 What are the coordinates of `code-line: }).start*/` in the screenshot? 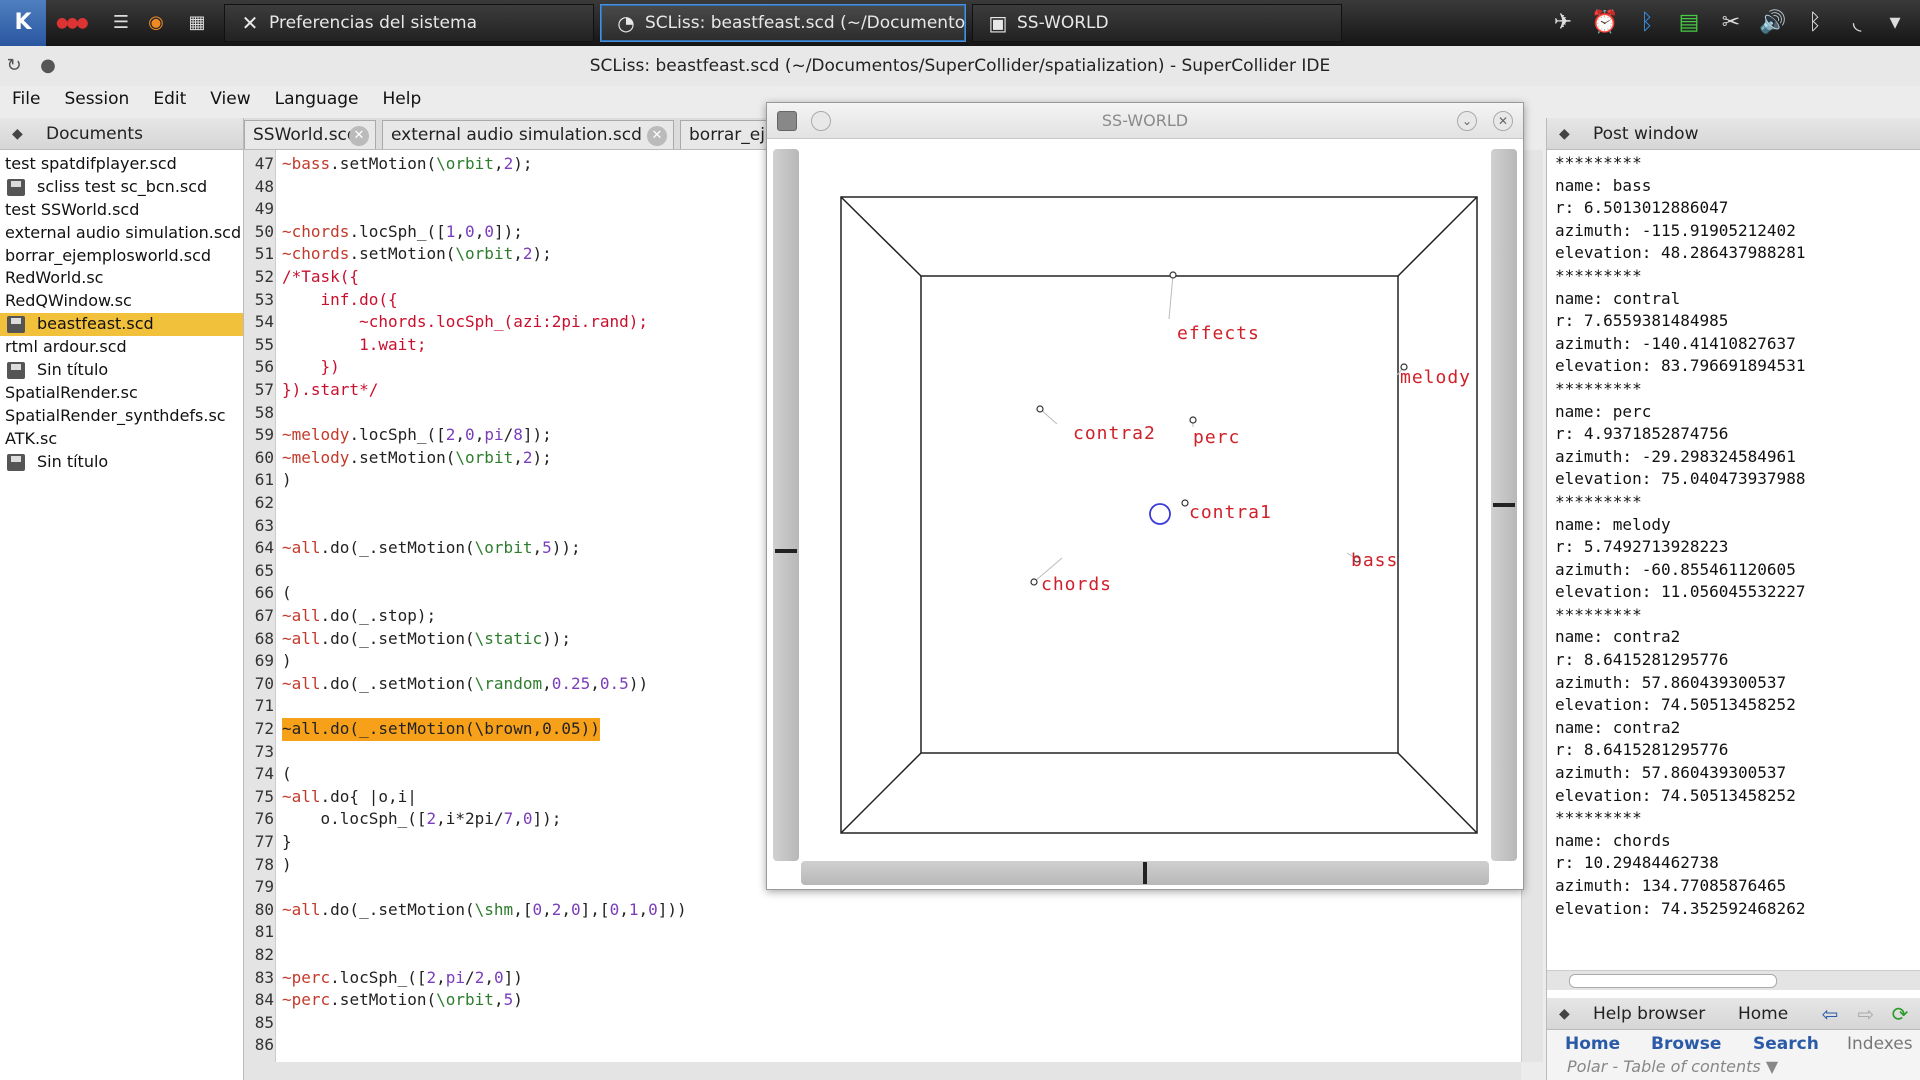 It's located at (330, 390).